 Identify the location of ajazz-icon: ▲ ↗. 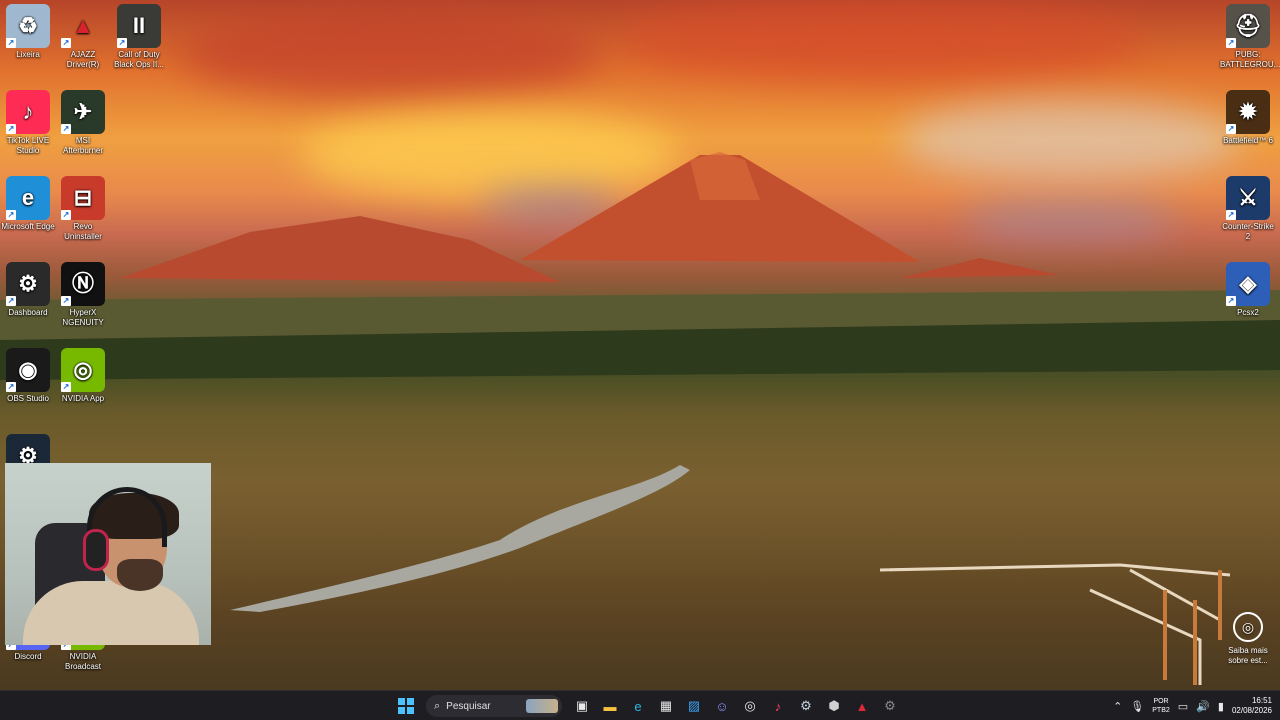
(77, 30).